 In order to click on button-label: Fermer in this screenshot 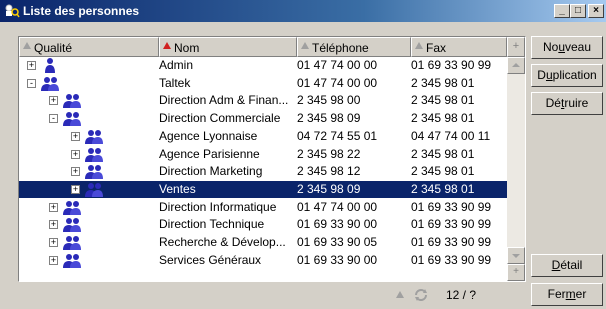, I will do `click(567, 294)`.